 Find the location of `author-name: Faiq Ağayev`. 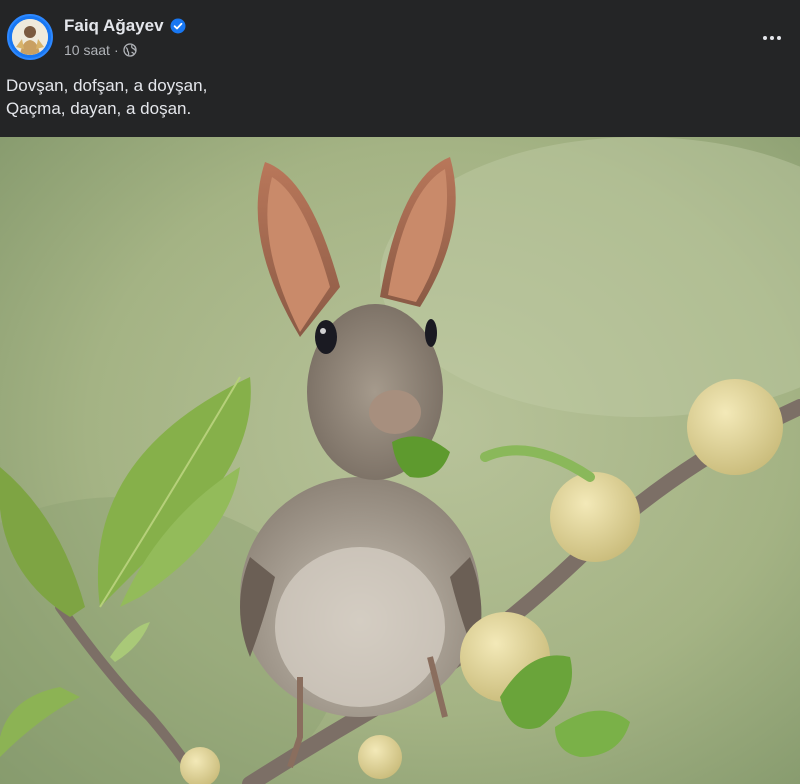

author-name: Faiq Ağayev is located at coordinates (114, 26).